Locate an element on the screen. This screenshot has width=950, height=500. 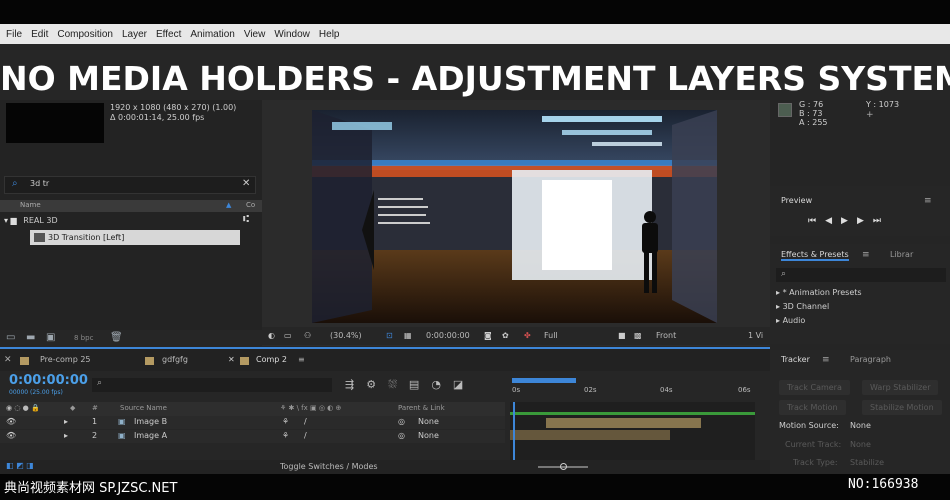
tab-pre-comp: Pre-comp 25 is located at coordinates (65, 359).